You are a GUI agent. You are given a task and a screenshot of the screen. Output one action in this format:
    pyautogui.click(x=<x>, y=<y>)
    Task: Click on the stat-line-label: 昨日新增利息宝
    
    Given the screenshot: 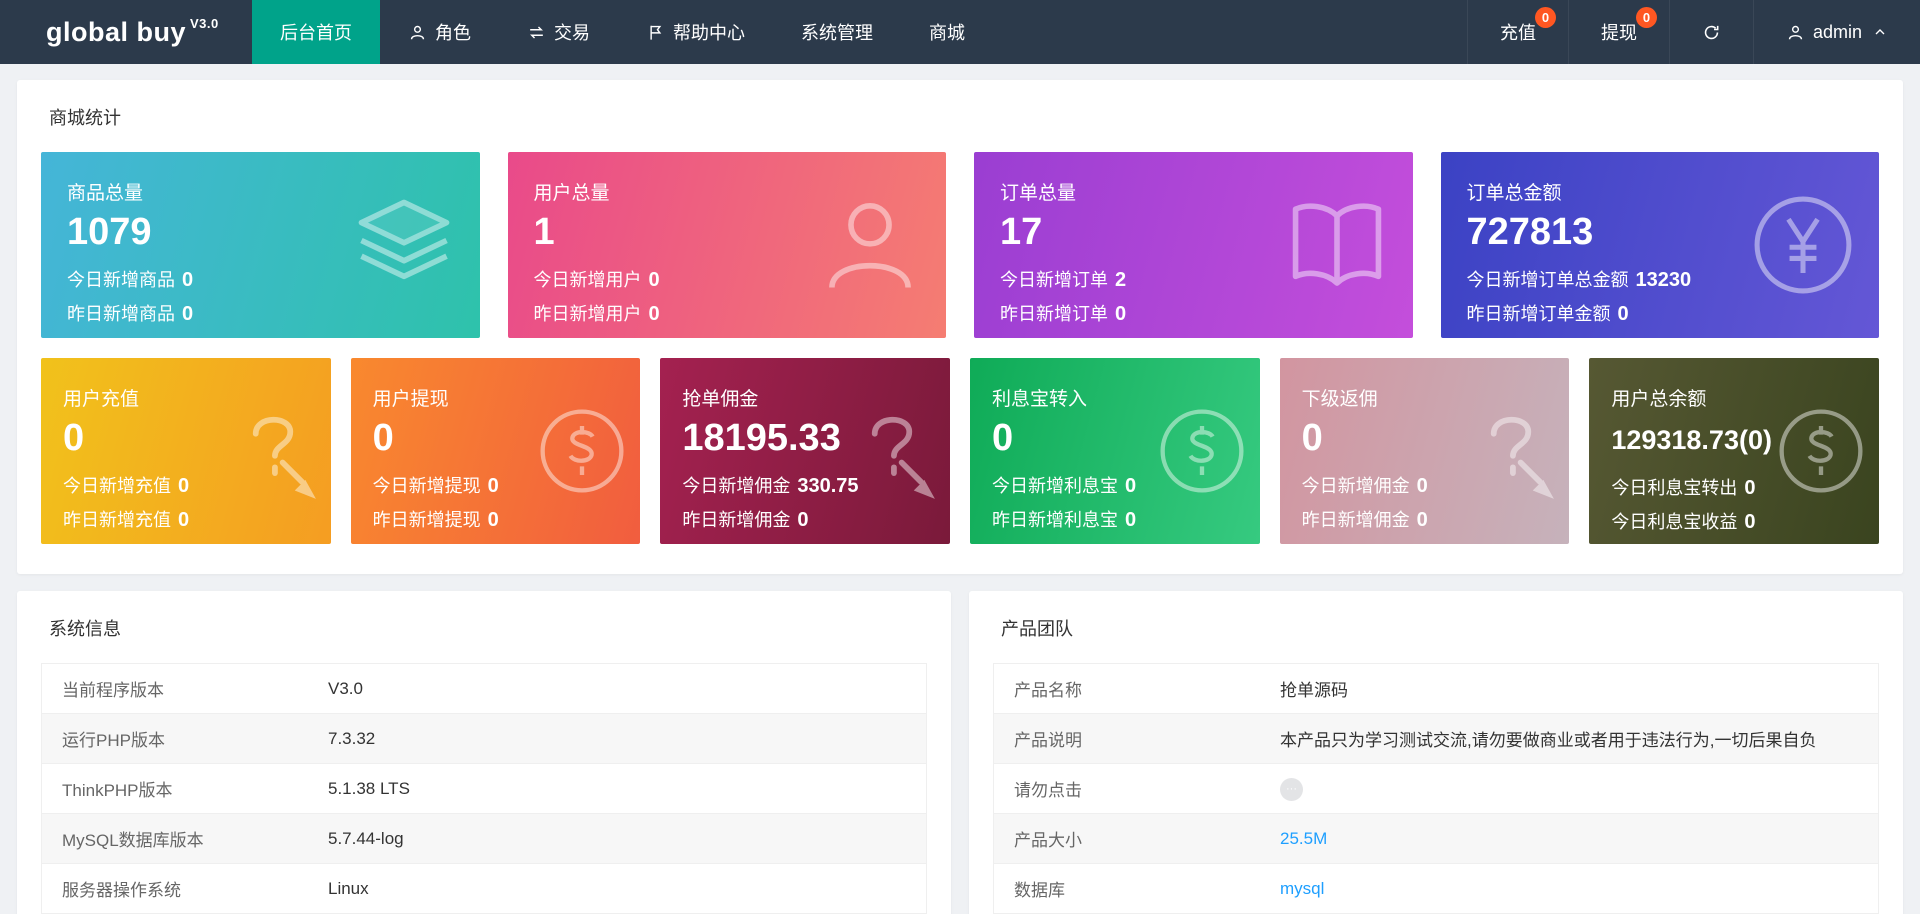 What is the action you would take?
    pyautogui.click(x=1054, y=519)
    